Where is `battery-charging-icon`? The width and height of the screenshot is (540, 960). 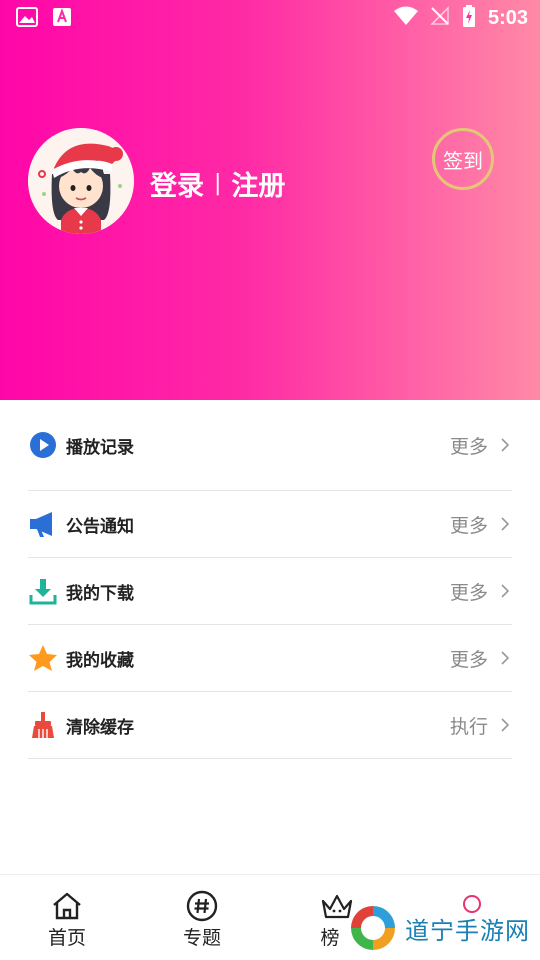 battery-charging-icon is located at coordinates (469, 18).